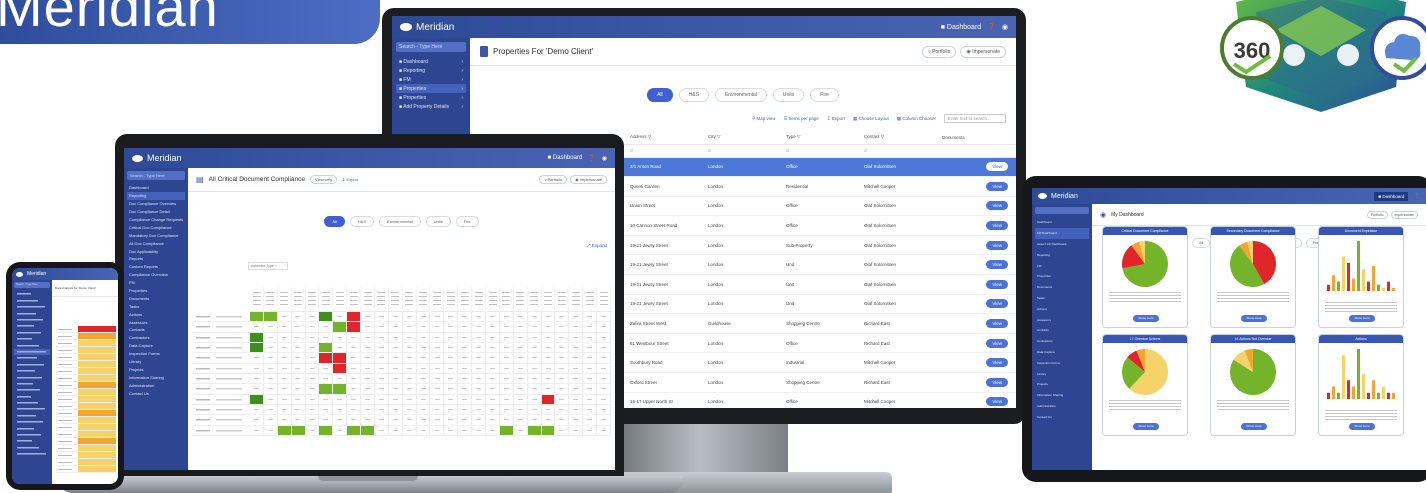  Describe the element at coordinates (1417, 196) in the screenshot. I see `help-icon: ❓` at that location.